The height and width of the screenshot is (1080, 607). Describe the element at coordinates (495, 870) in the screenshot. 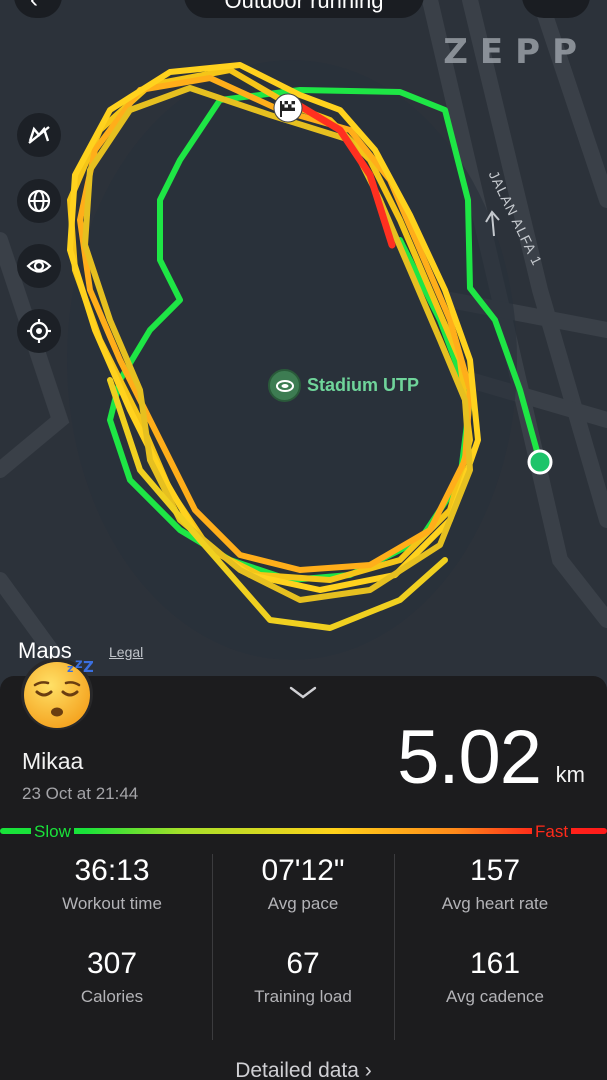

I see `stat-value: 157` at that location.